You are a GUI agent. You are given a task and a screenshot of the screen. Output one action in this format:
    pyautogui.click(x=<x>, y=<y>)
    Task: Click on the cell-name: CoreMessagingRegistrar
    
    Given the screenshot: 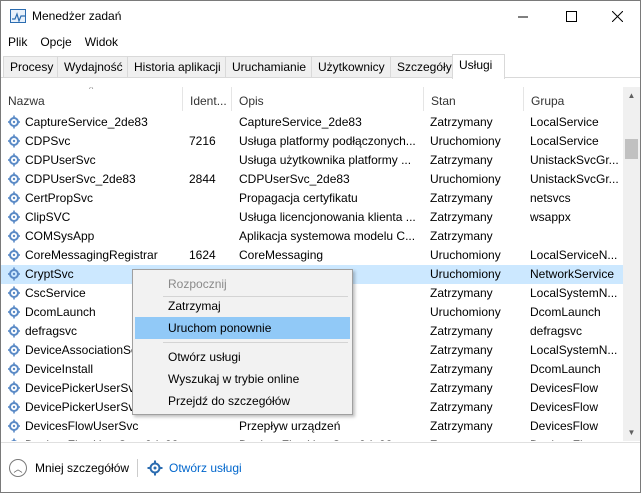 What is the action you would take?
    pyautogui.click(x=91, y=255)
    